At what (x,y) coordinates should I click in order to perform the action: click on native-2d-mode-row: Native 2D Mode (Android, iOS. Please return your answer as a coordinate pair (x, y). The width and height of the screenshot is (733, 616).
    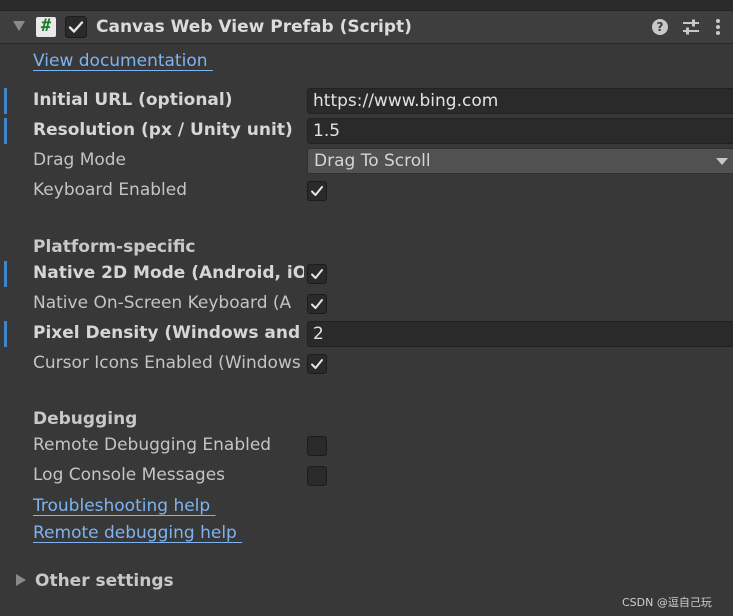
    Looking at the image, I should click on (366, 274).